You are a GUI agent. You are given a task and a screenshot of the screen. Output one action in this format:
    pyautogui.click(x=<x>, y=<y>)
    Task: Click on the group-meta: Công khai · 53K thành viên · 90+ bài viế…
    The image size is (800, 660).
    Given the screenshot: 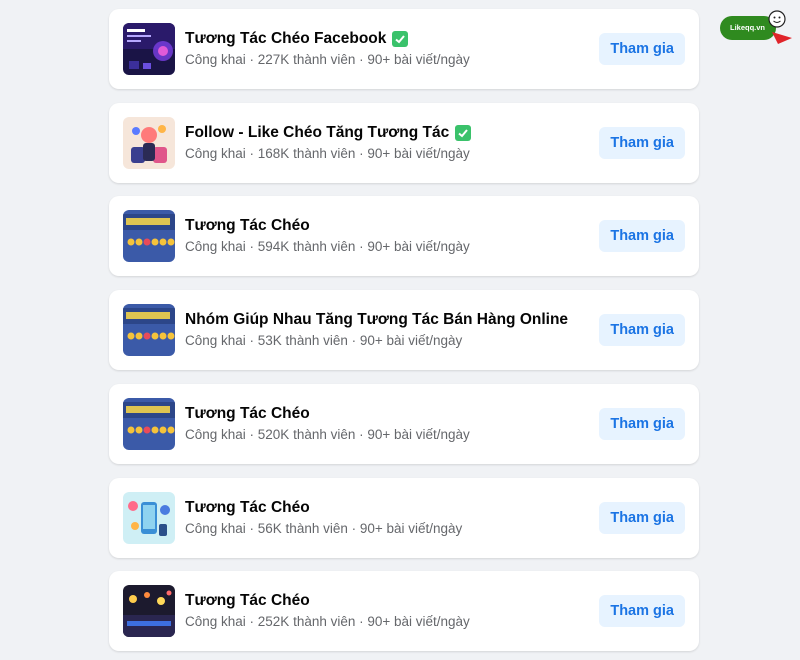 What is the action you would take?
    pyautogui.click(x=324, y=340)
    